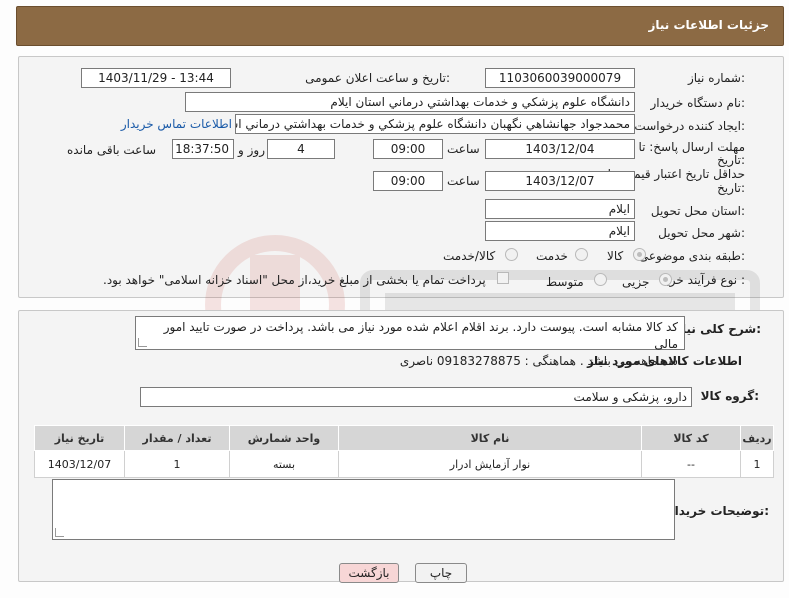 This screenshot has height=598, width=789. What do you see at coordinates (636, 282) in the screenshot?
I see `process-option-minor: جزیی` at bounding box center [636, 282].